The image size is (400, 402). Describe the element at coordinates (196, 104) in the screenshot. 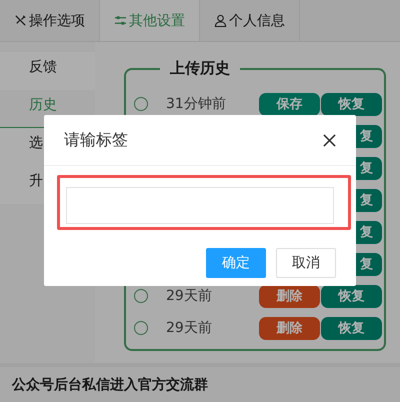

I see `time-label: 31分钟前` at that location.